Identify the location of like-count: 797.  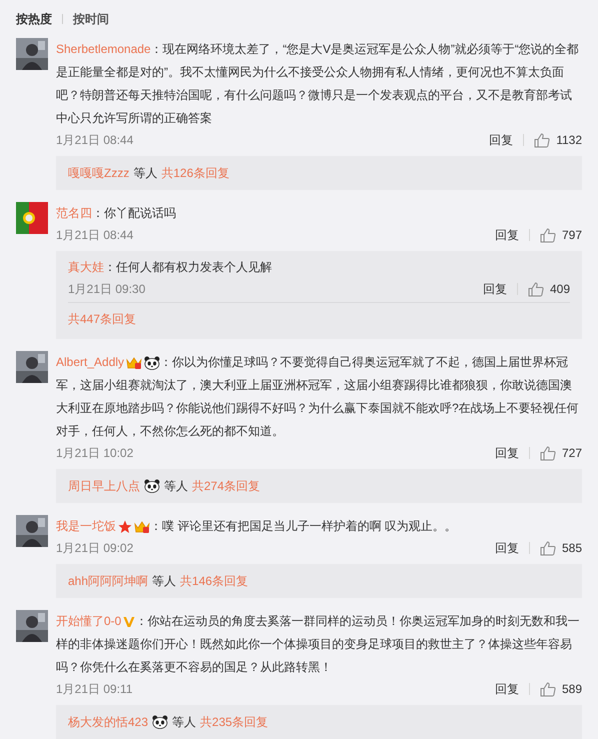
(572, 235).